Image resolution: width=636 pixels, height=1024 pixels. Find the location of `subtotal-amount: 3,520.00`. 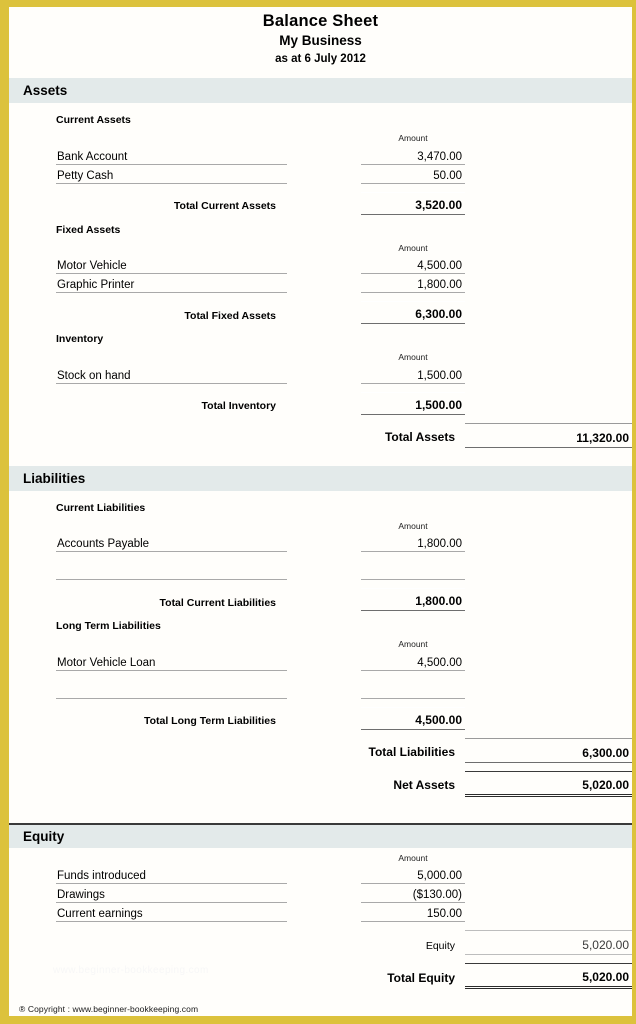

subtotal-amount: 3,520.00 is located at coordinates (413, 203).